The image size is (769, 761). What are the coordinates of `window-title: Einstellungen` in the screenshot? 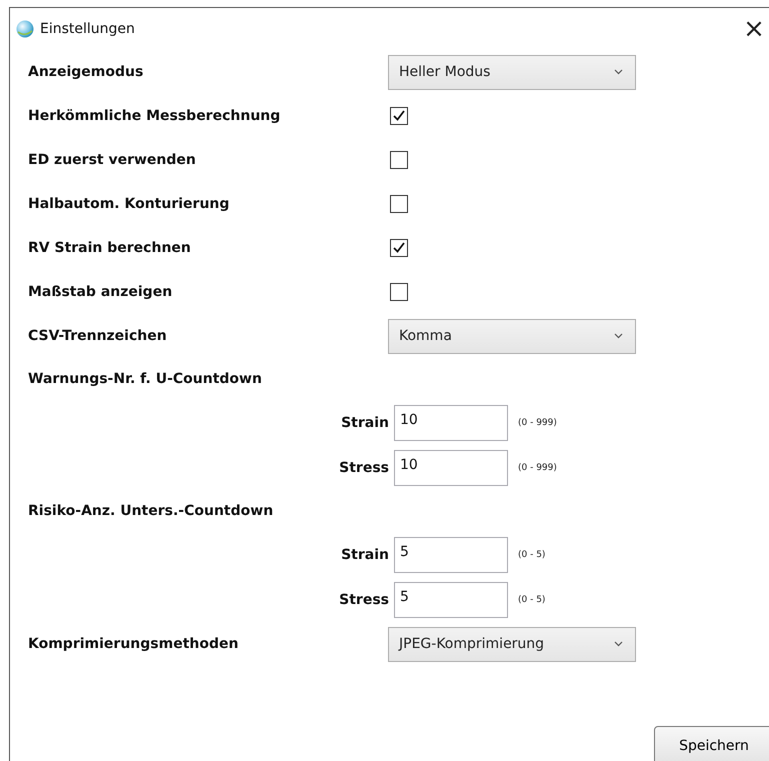 It's located at (87, 29).